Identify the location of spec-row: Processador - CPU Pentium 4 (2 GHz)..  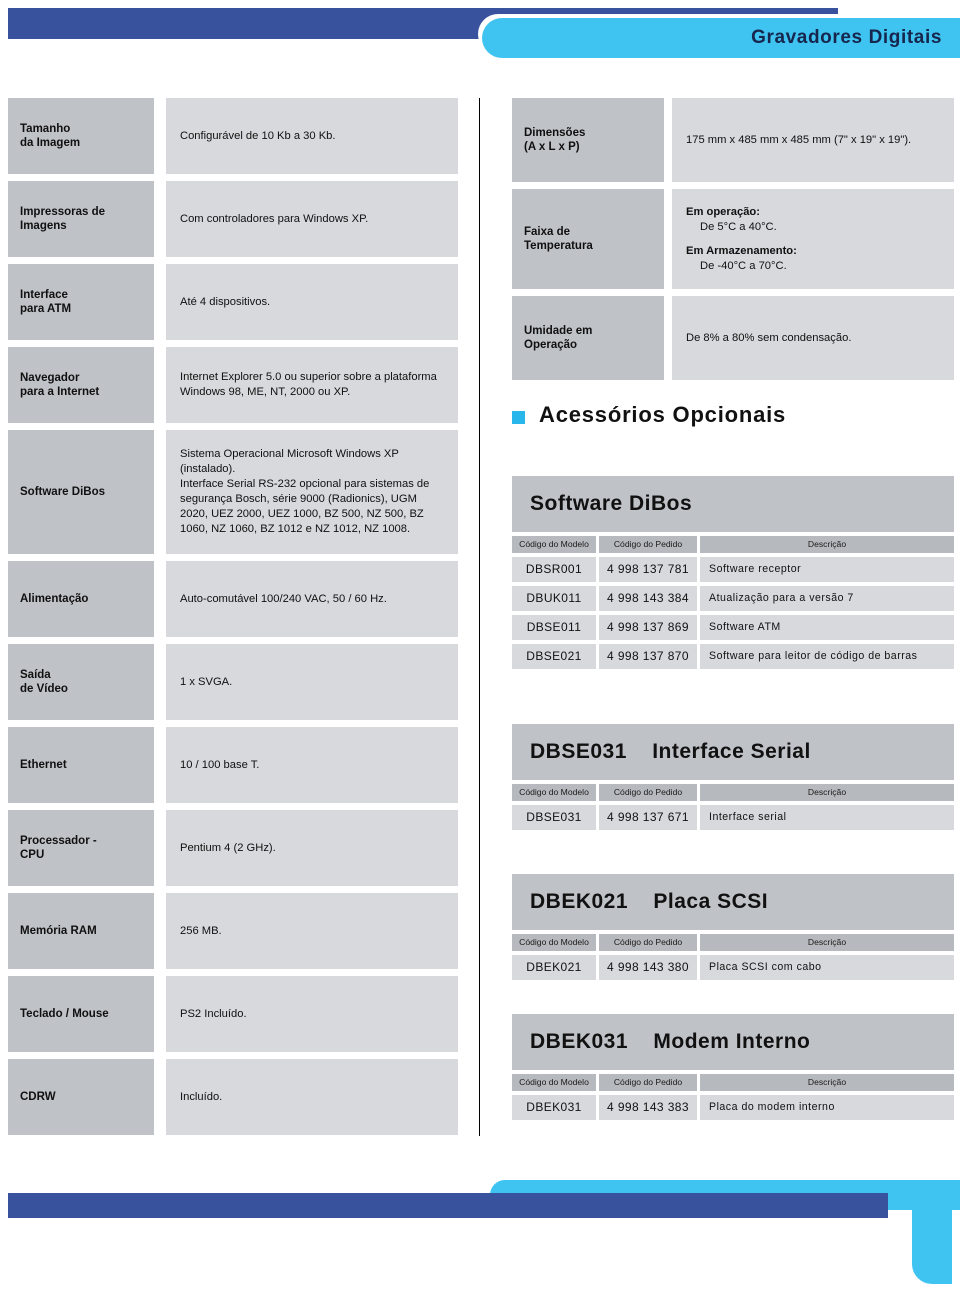
(233, 848).